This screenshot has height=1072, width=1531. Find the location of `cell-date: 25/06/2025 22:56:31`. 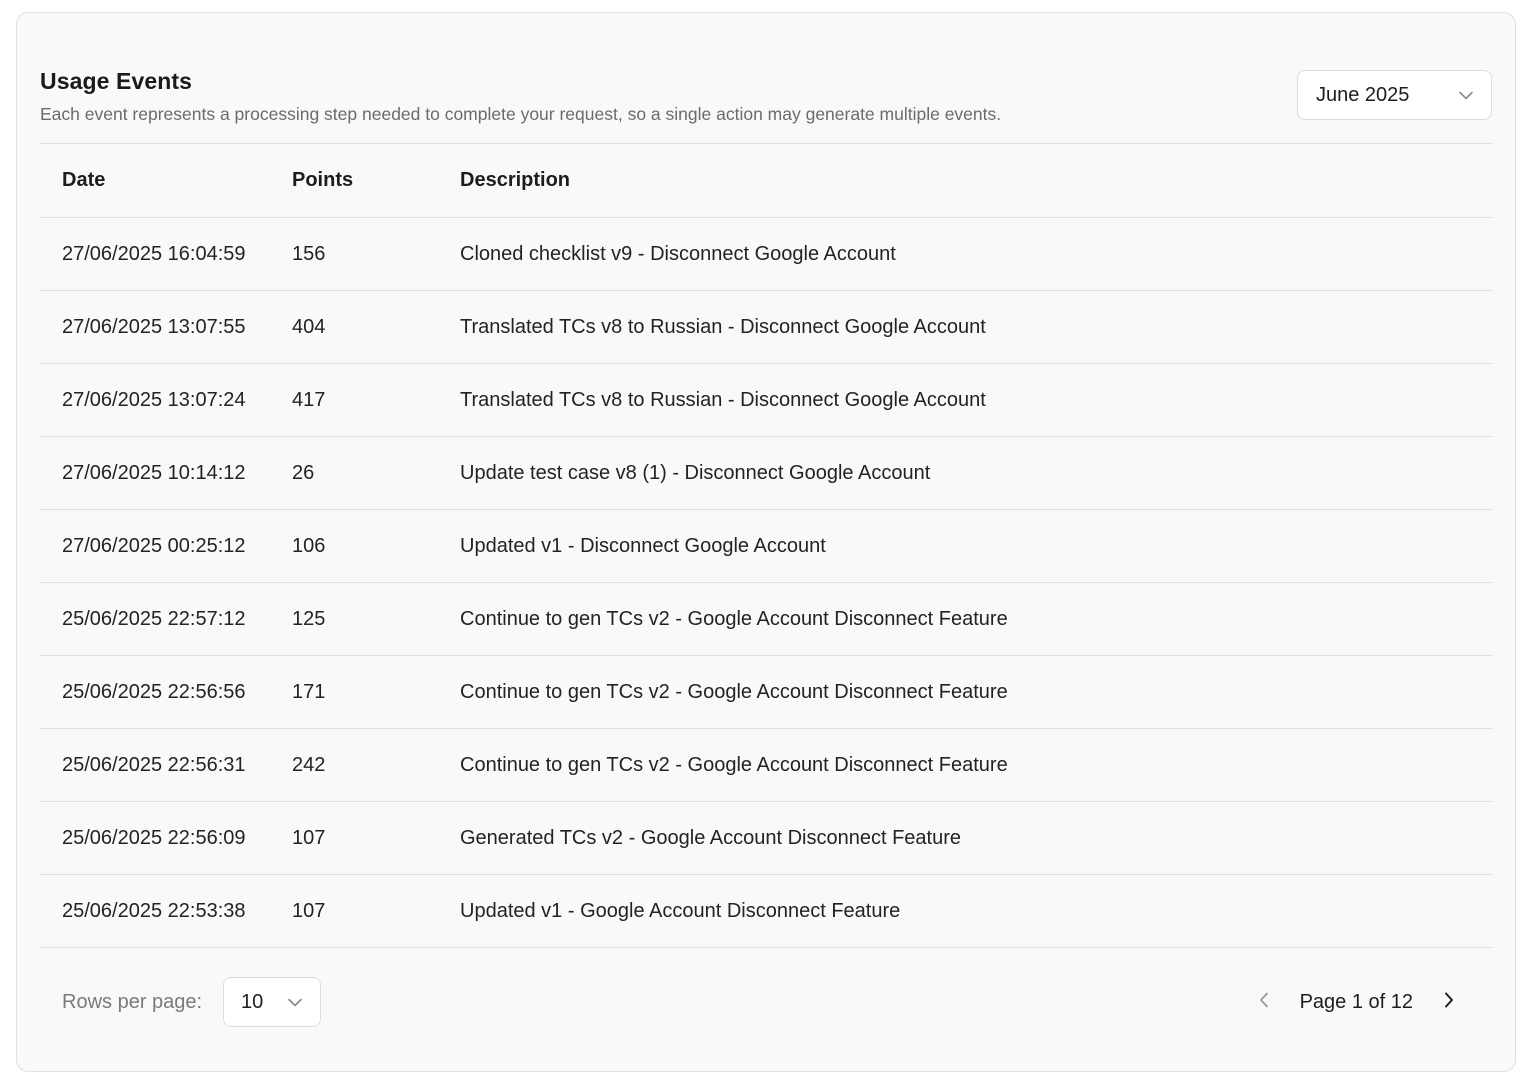

cell-date: 25/06/2025 22:56:31 is located at coordinates (154, 764).